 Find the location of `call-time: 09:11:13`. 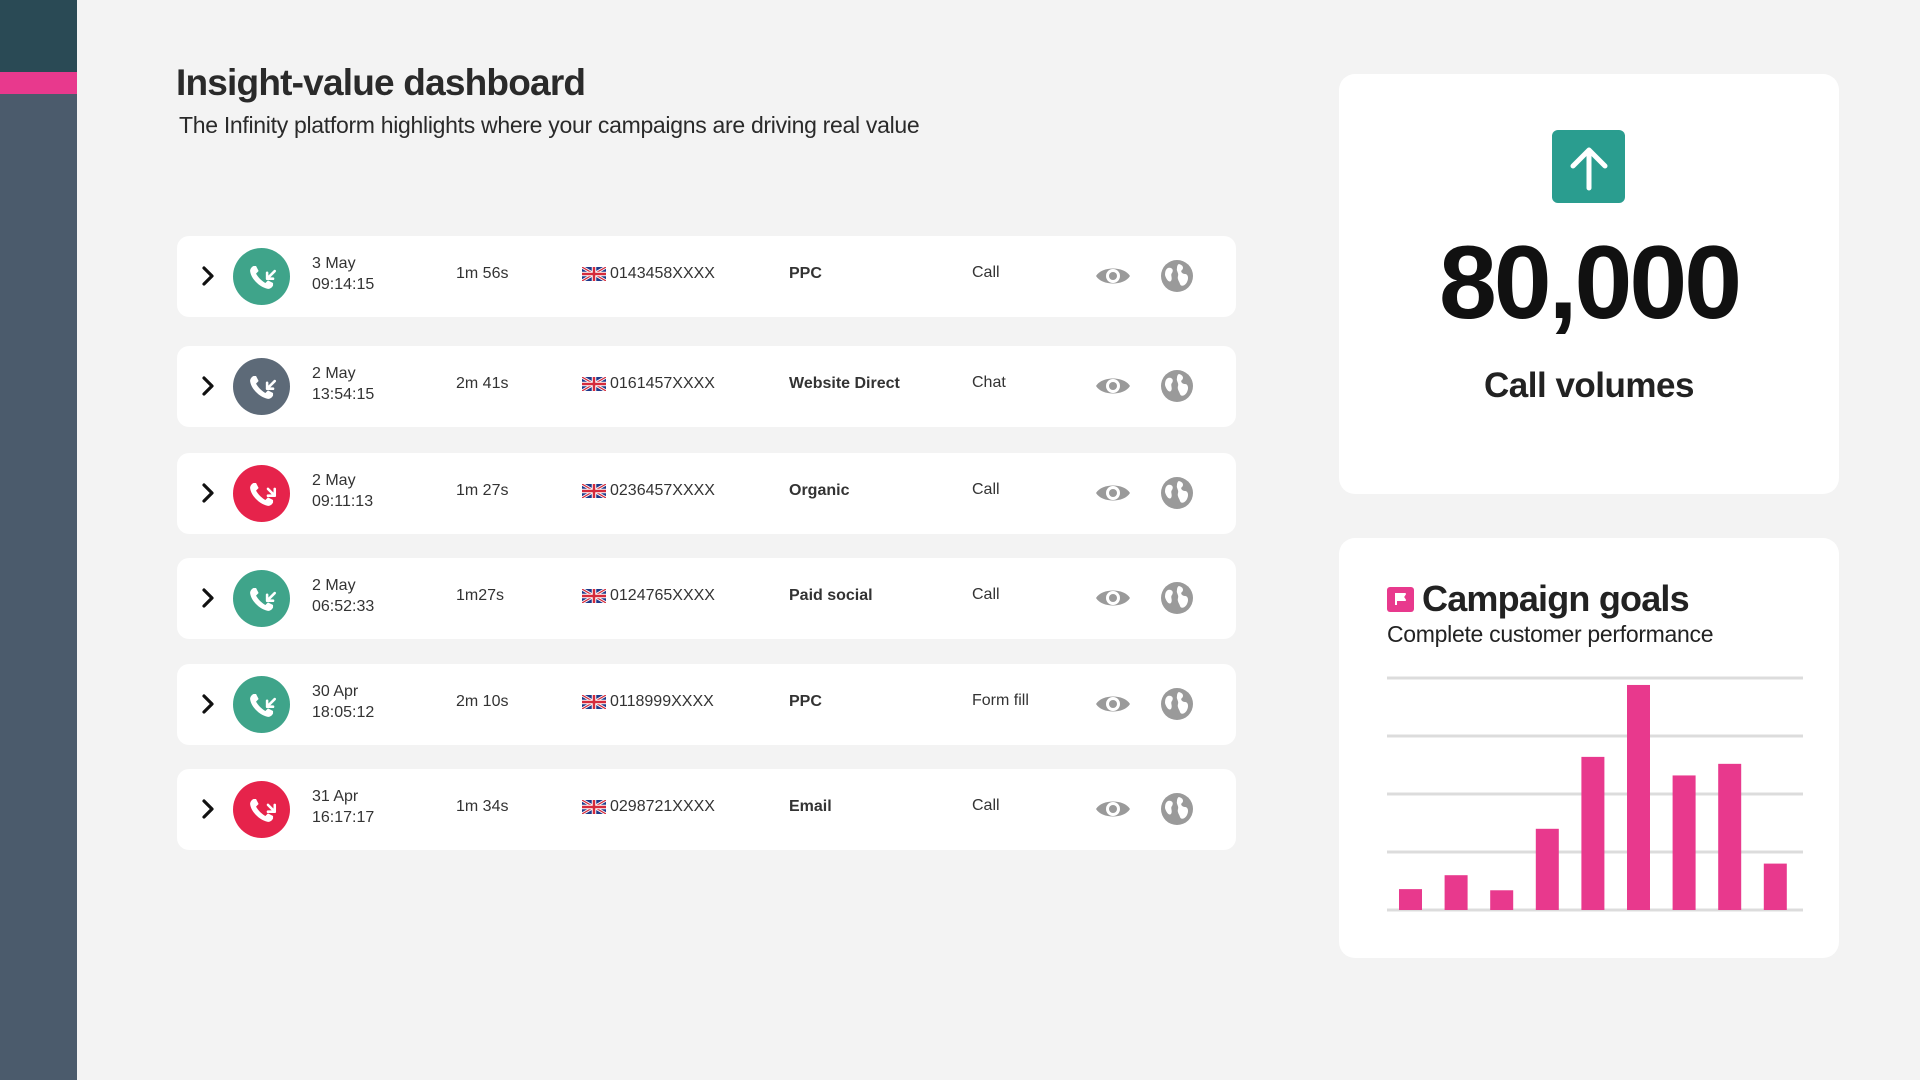

call-time: 09:11:13 is located at coordinates (343, 501).